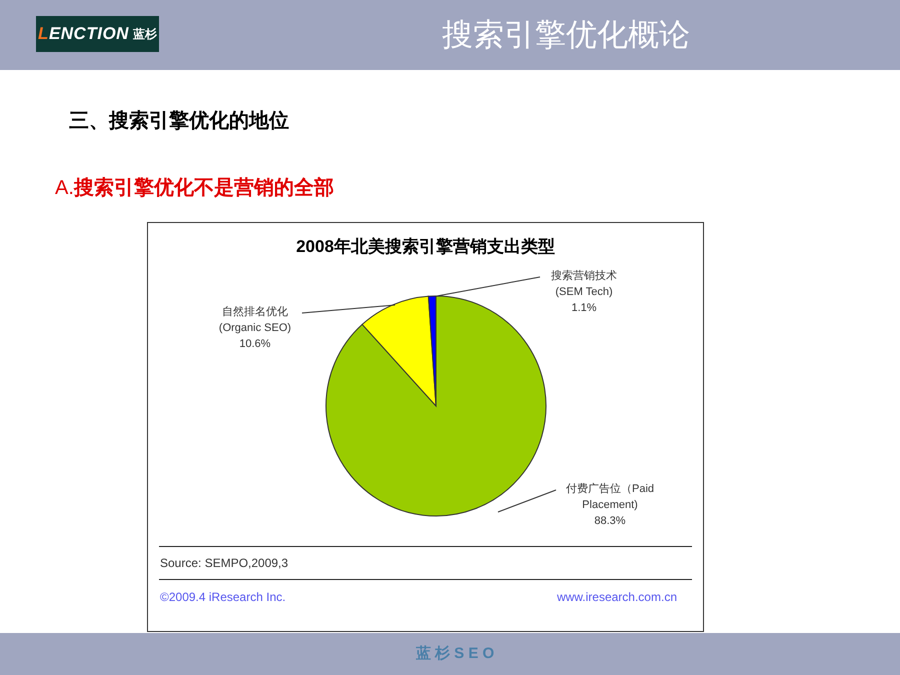 The image size is (900, 675). What do you see at coordinates (455, 654) in the screenshot?
I see `footer-text: 蓝 杉 S E O` at bounding box center [455, 654].